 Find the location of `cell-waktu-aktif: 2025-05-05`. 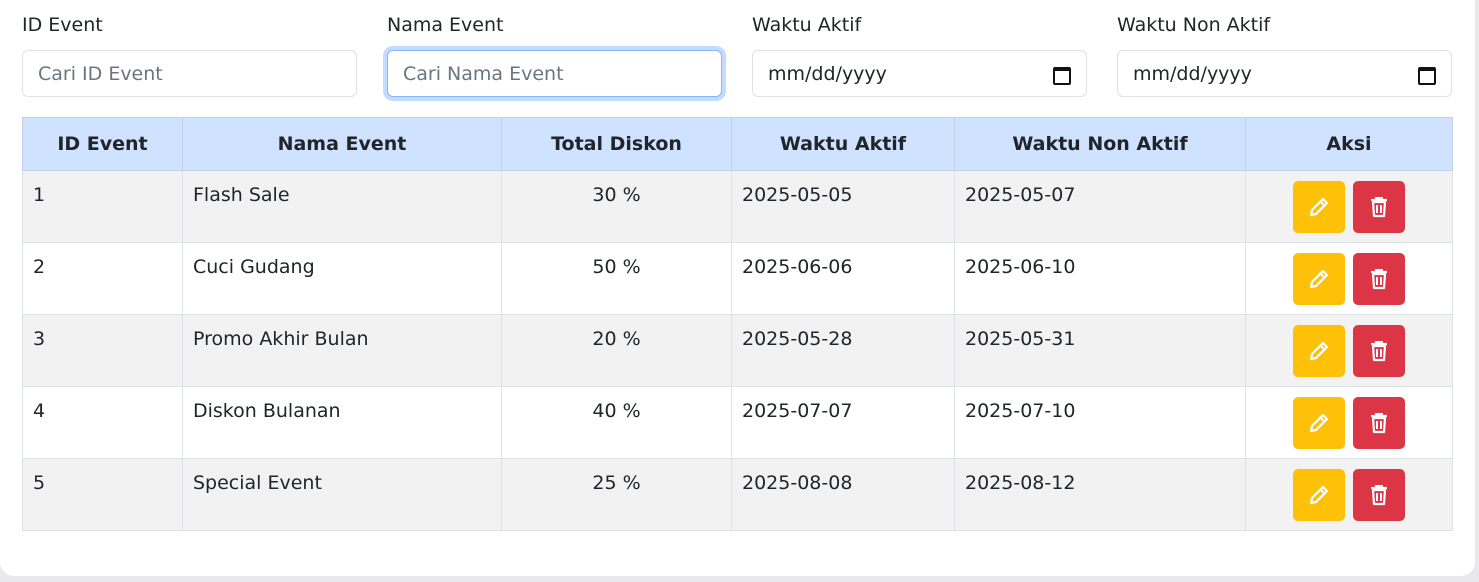

cell-waktu-aktif: 2025-05-05 is located at coordinates (843, 206).